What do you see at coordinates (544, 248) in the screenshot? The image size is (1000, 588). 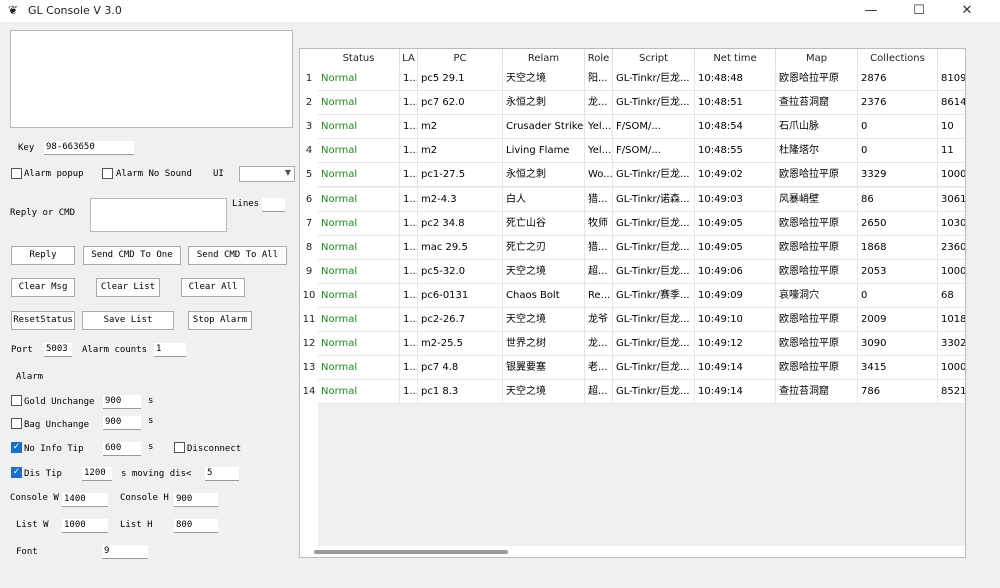 I see `table-cell-relam: 死亡之刃` at bounding box center [544, 248].